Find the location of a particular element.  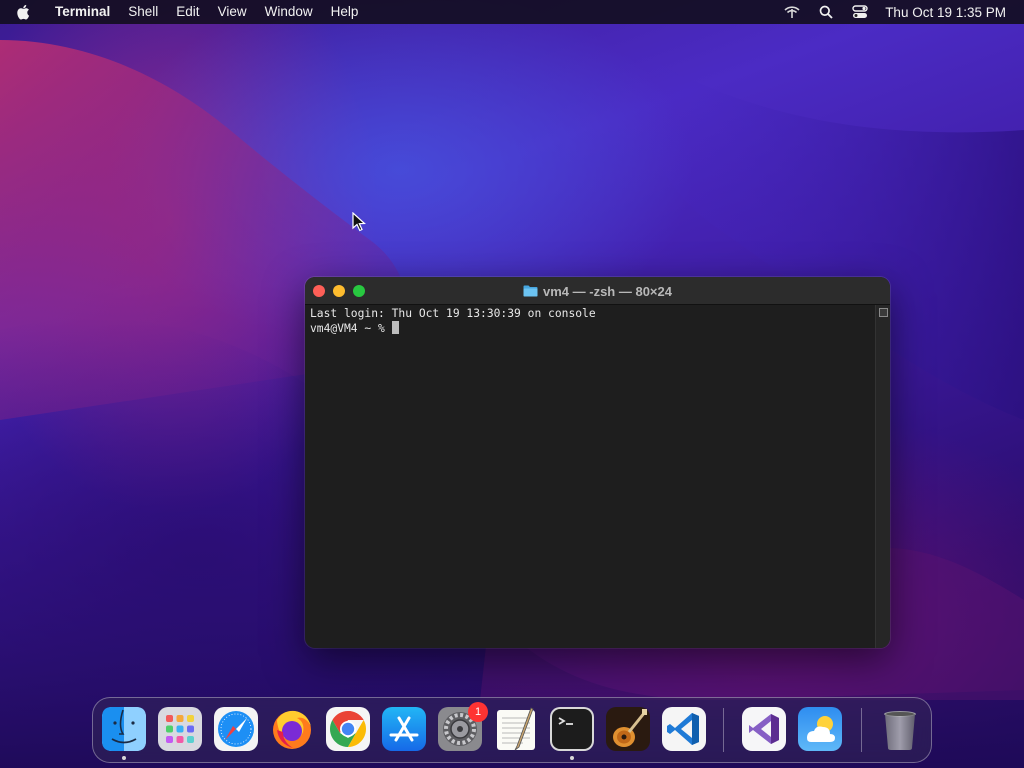

dock: 1 is located at coordinates (512, 730).